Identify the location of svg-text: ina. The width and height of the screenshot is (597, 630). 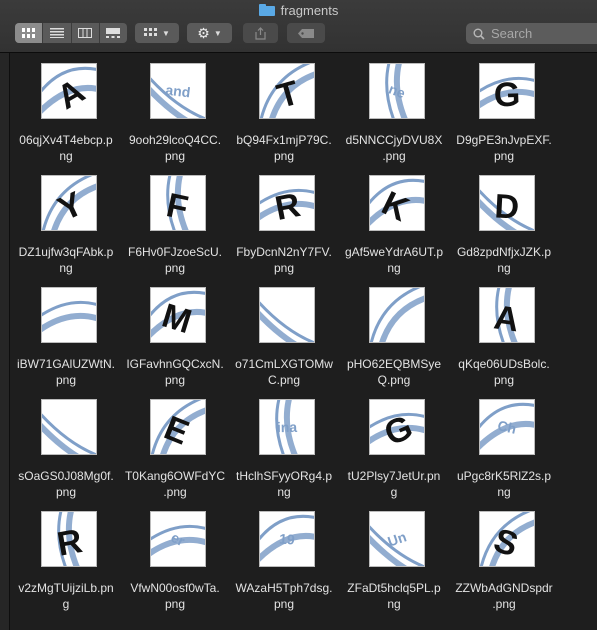
(287, 427).